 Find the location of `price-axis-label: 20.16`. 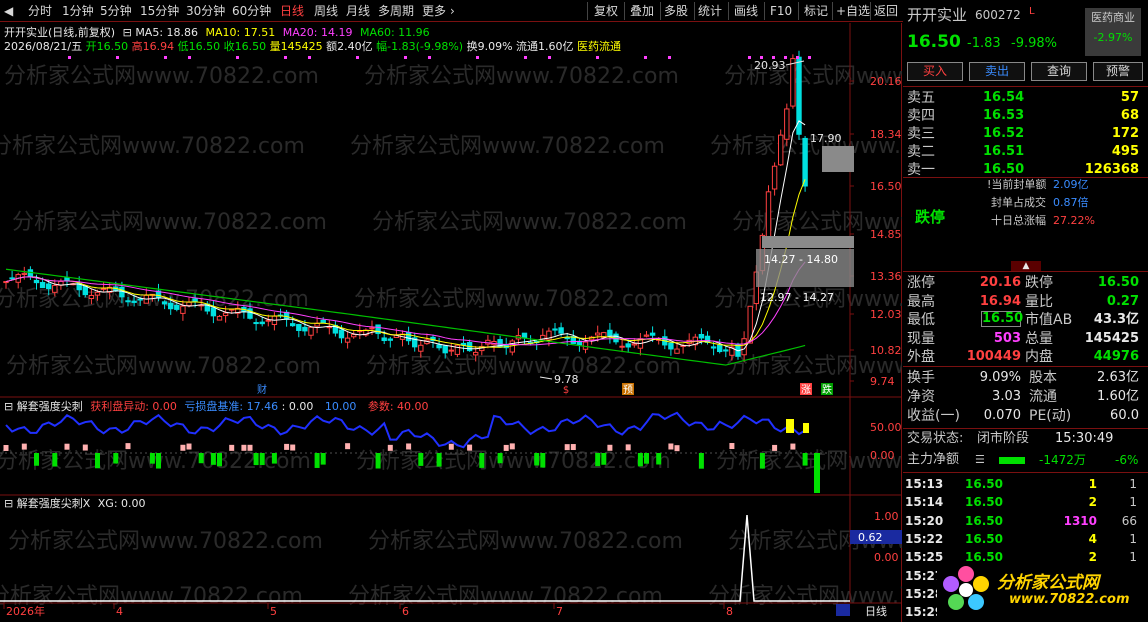

price-axis-label: 20.16 is located at coordinates (886, 81).